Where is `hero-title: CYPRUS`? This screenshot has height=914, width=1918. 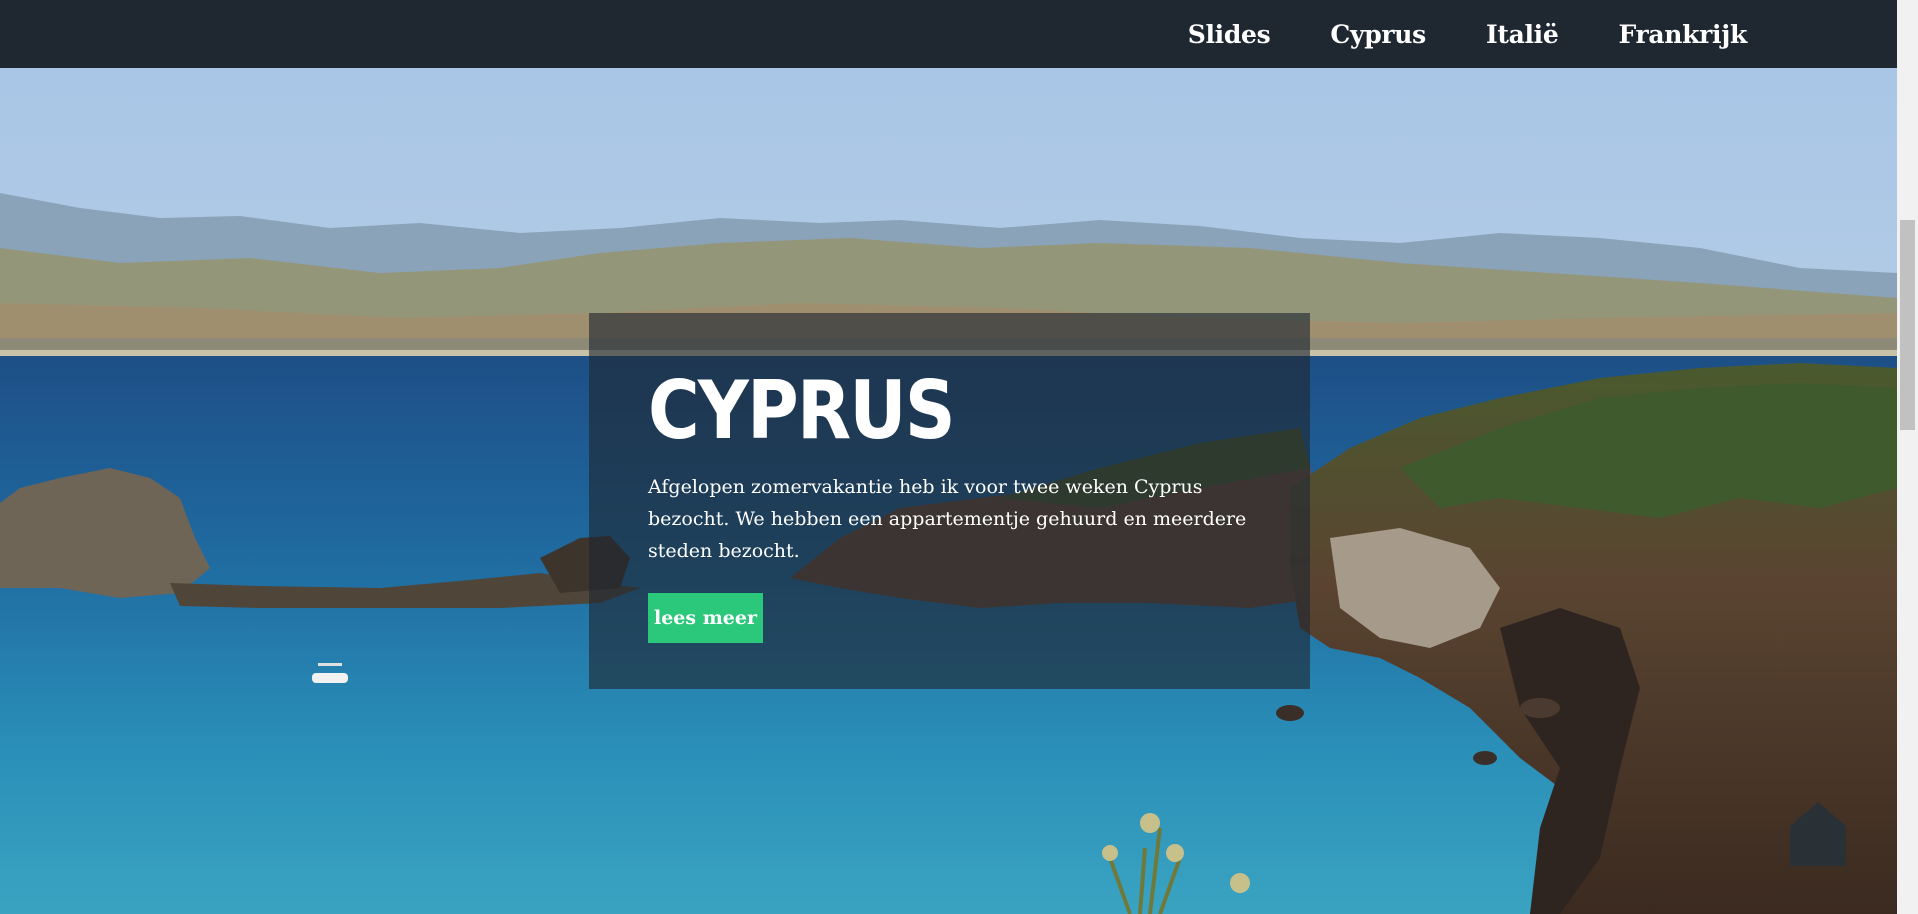
hero-title: CYPRUS is located at coordinates (802, 410).